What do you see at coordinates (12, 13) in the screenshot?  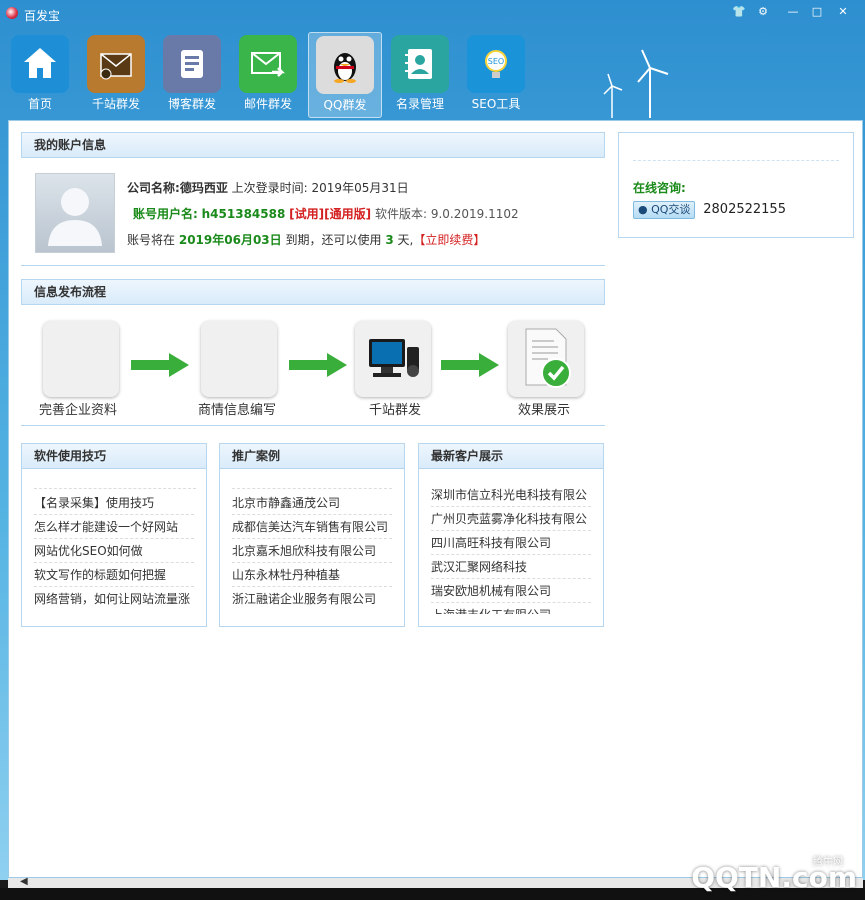 I see `app-logo-icon` at bounding box center [12, 13].